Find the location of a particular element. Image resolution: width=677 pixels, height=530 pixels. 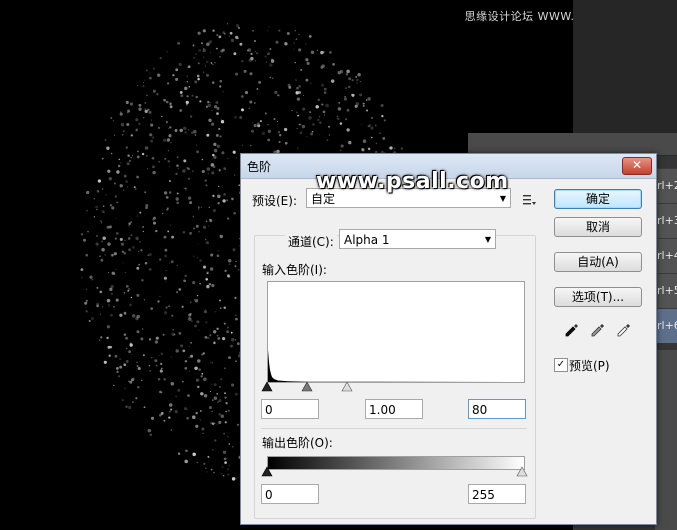

channel-select: Alpha 1 ▼ is located at coordinates (417, 239).